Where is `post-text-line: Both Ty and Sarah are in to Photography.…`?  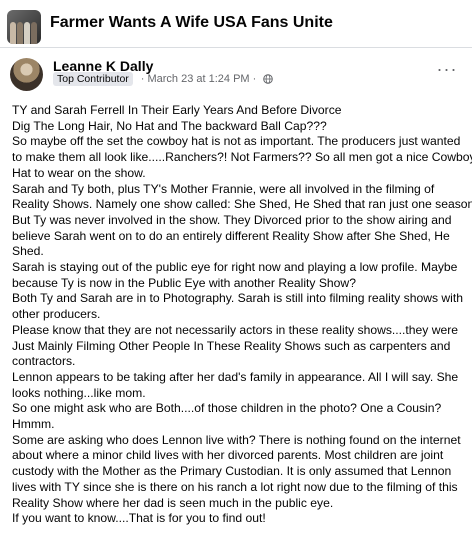
post-text-line: Both Ty and Sarah are in to Photography.… is located at coordinates (238, 298).